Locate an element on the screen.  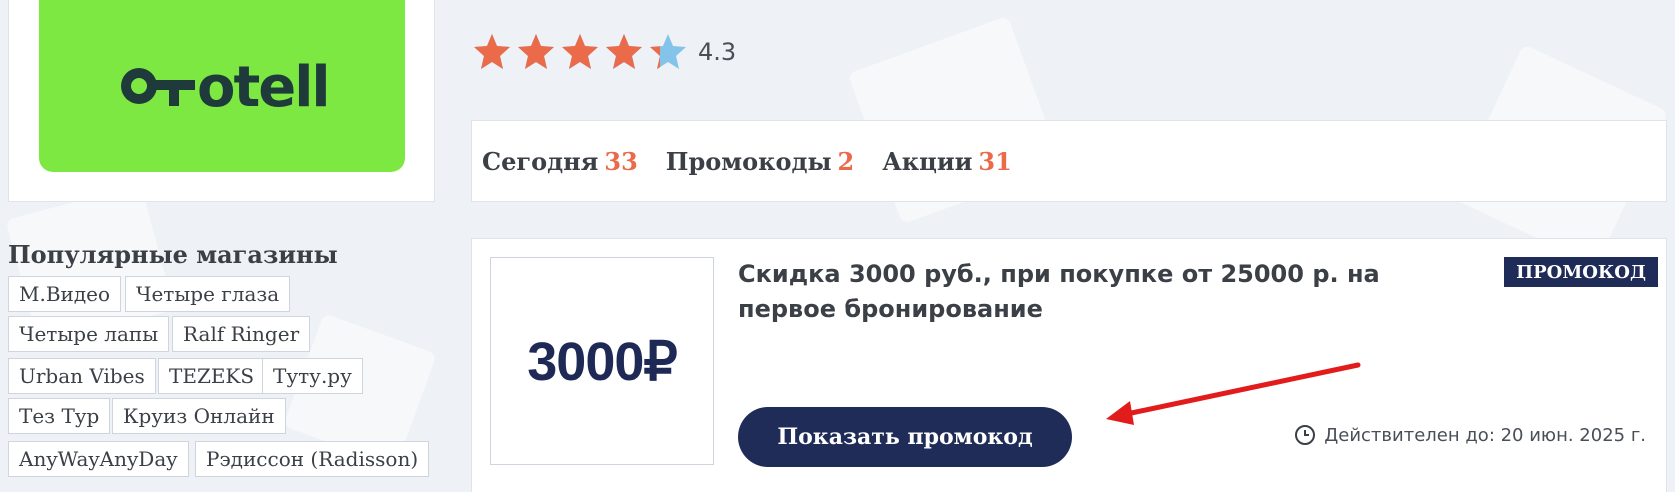
tab-promocodes: Промокоды 2 is located at coordinates (760, 161).